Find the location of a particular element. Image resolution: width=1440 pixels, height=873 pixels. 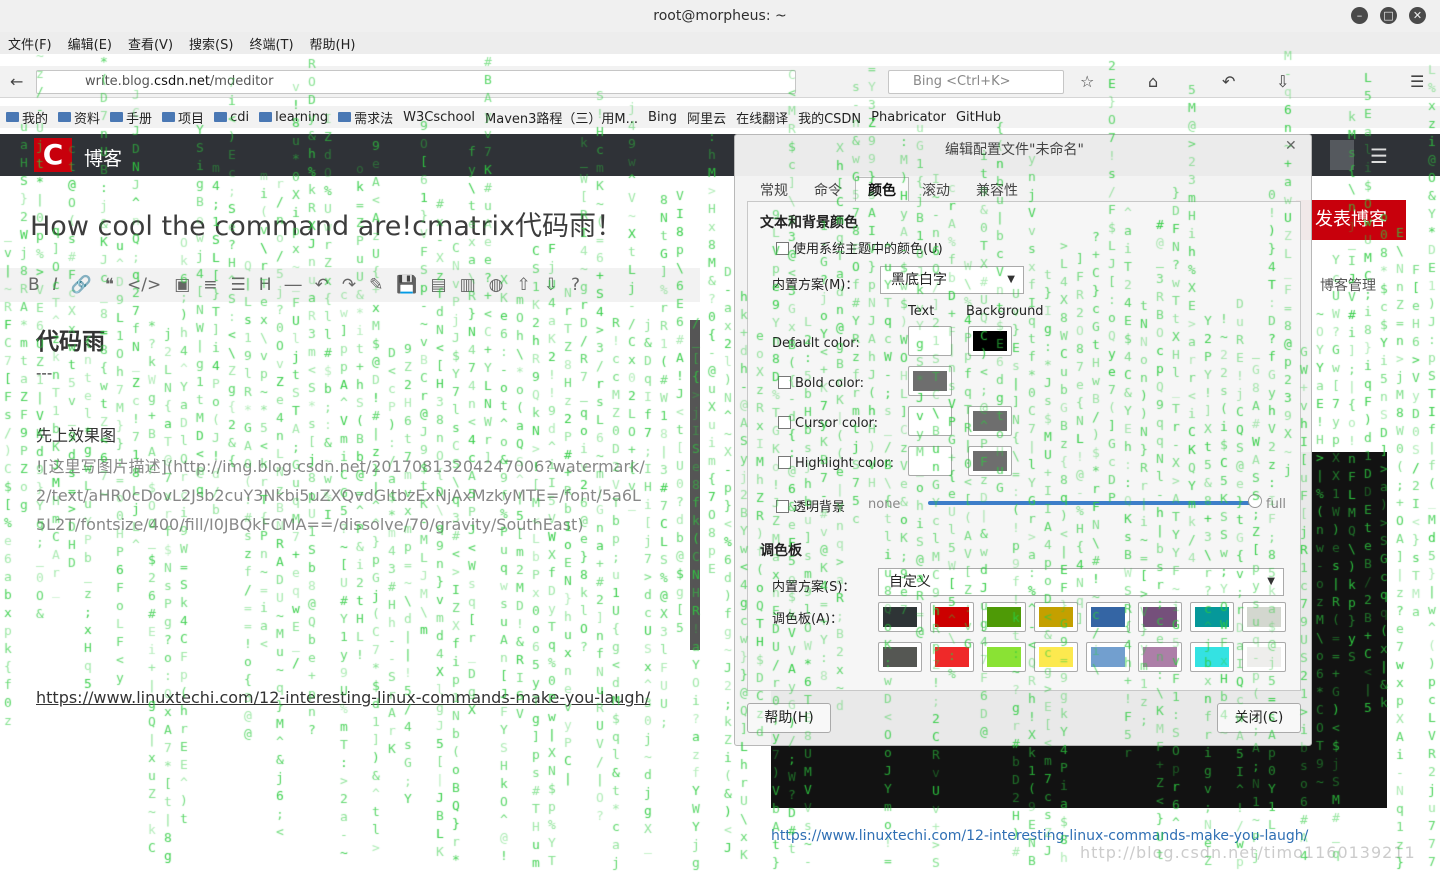

bookmark-folder: cdi is located at coordinates (231, 117).